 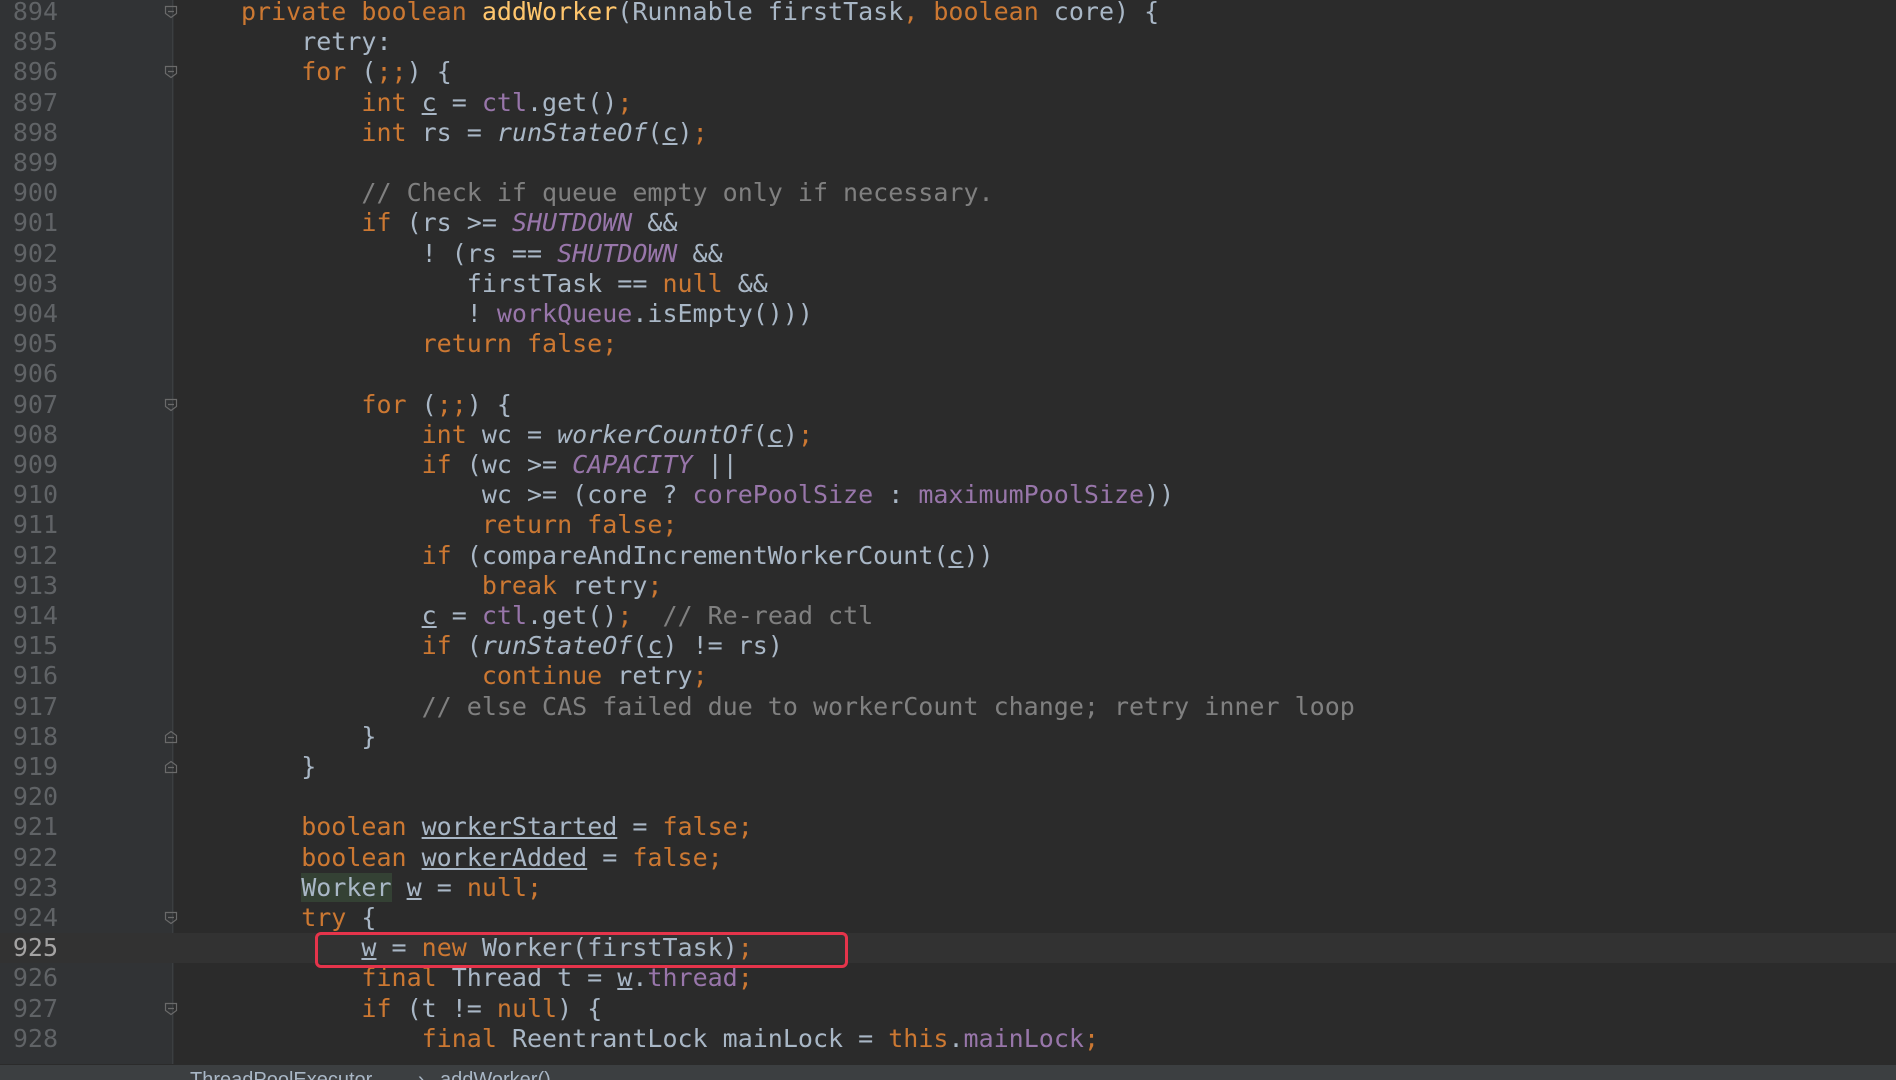 What do you see at coordinates (948, 314) in the screenshot?
I see `code-line: 904 ! workQueue.isEmpty()))` at bounding box center [948, 314].